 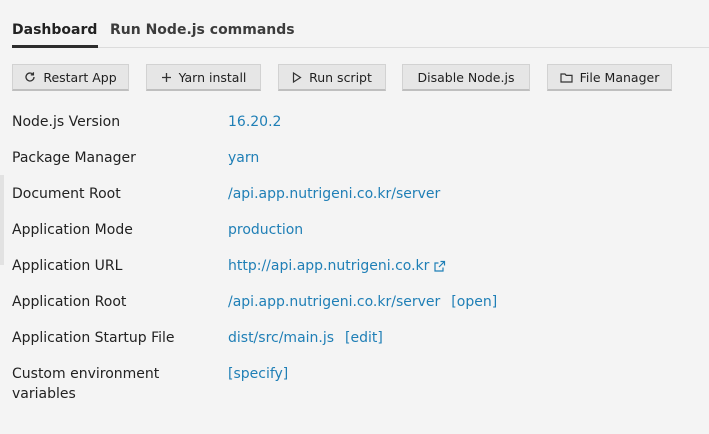 I want to click on open-link: [open], so click(x=474, y=302).